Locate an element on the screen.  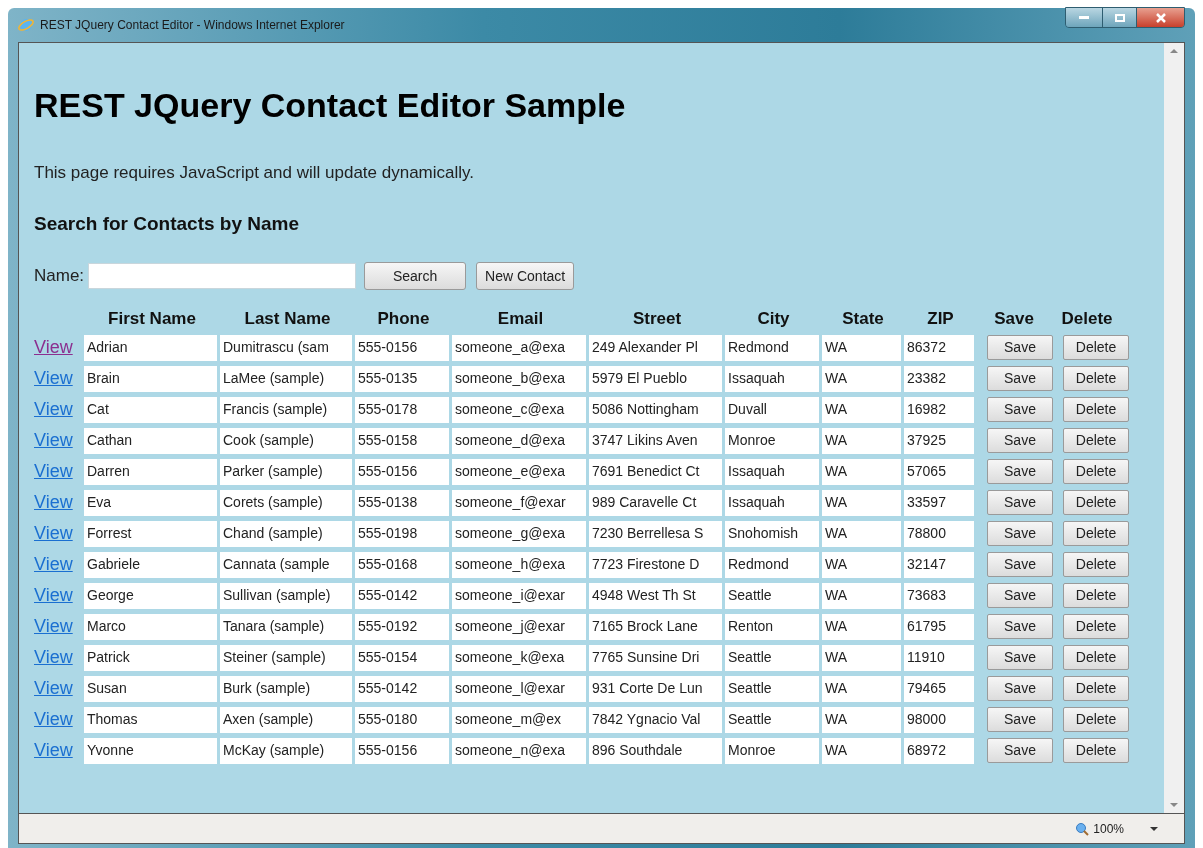
table-cell: Duvall is located at coordinates (772, 409).